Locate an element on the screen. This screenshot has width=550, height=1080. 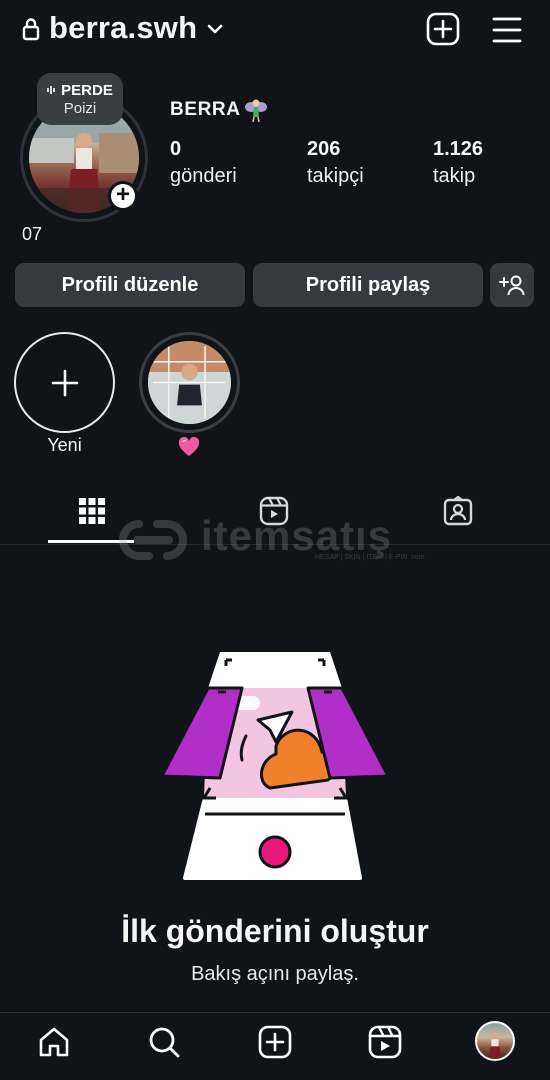
lock-icon is located at coordinates (31, 29).